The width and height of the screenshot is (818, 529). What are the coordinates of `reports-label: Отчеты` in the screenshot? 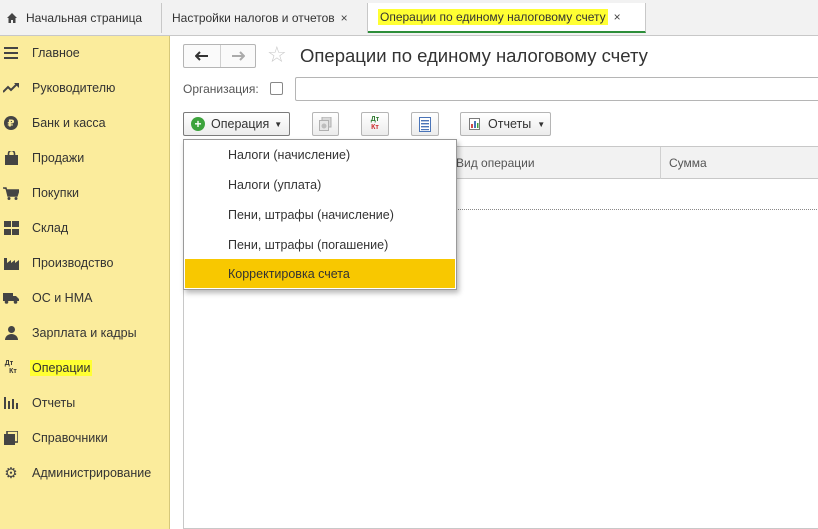 It's located at (510, 124).